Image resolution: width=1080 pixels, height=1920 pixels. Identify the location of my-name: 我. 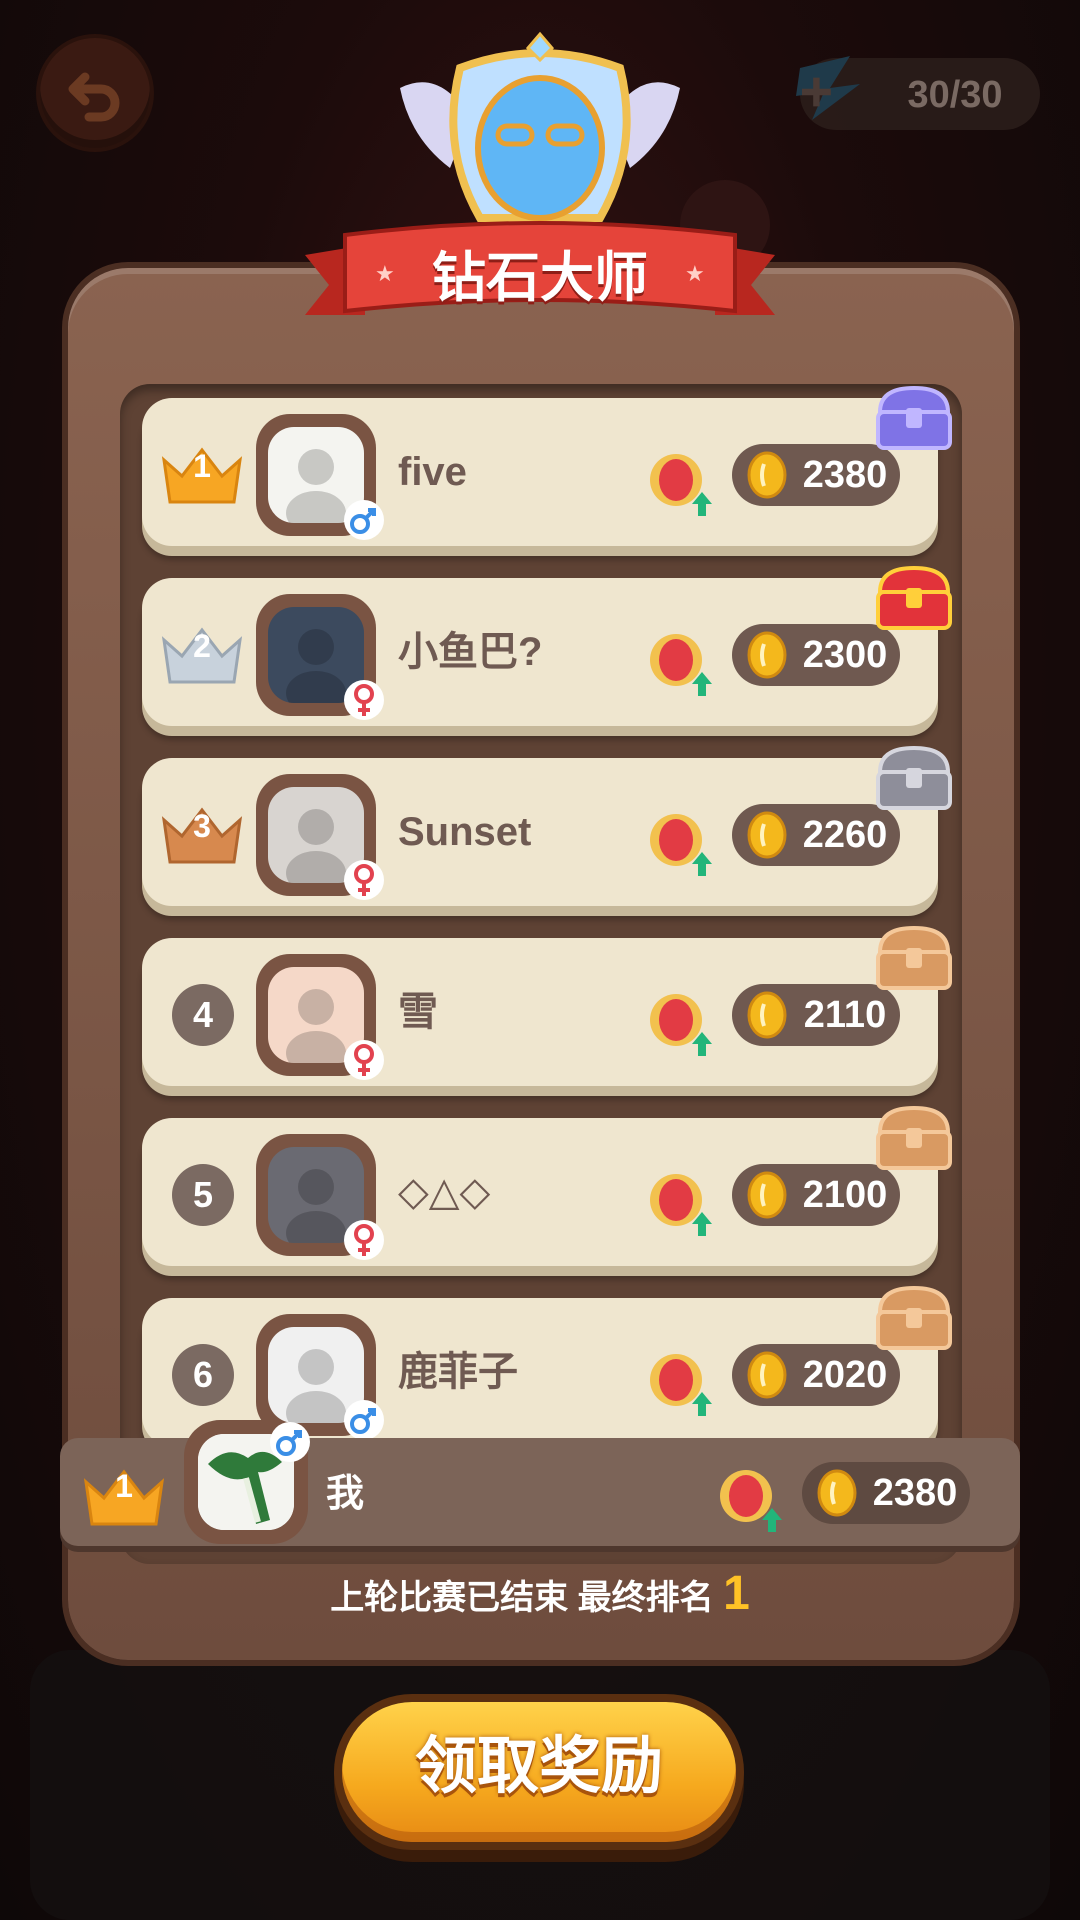
(345, 1494).